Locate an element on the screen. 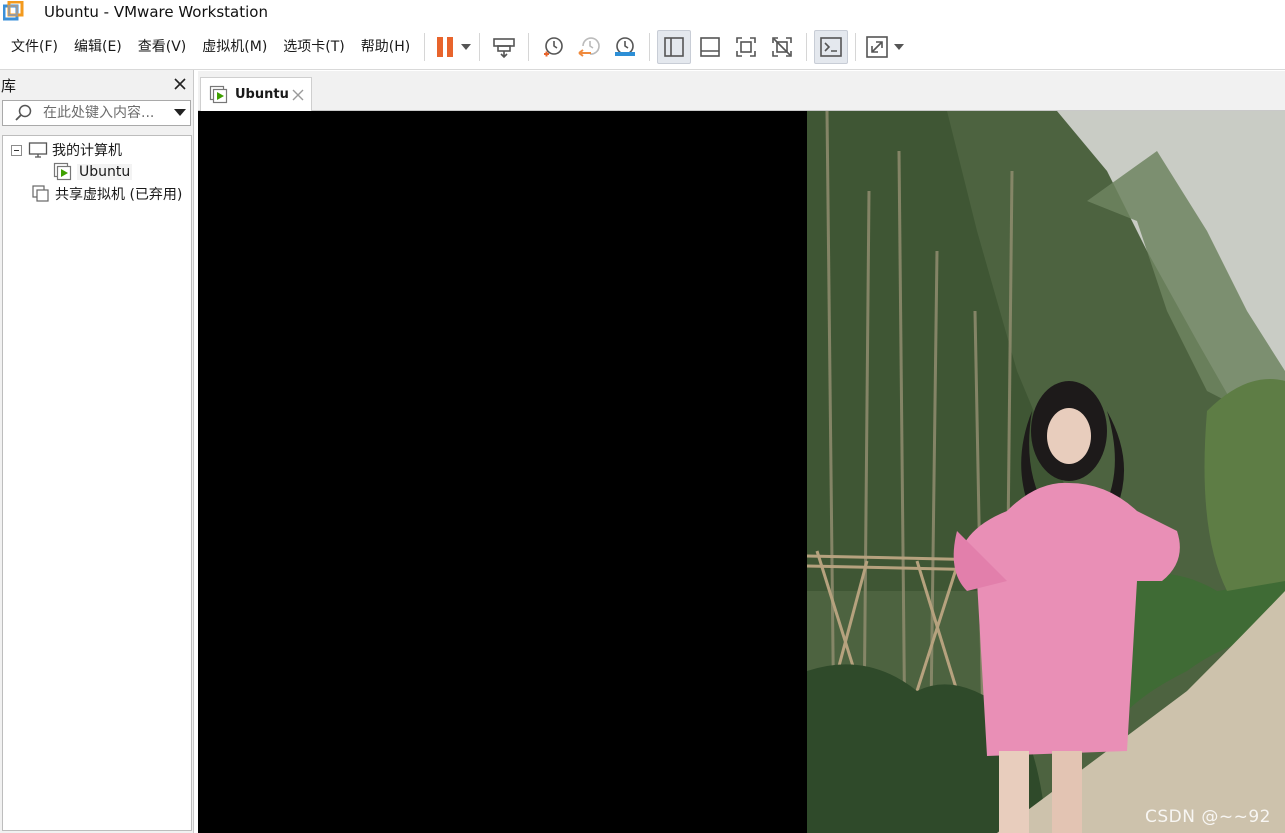  snapshot-manager-button is located at coordinates (625, 47).